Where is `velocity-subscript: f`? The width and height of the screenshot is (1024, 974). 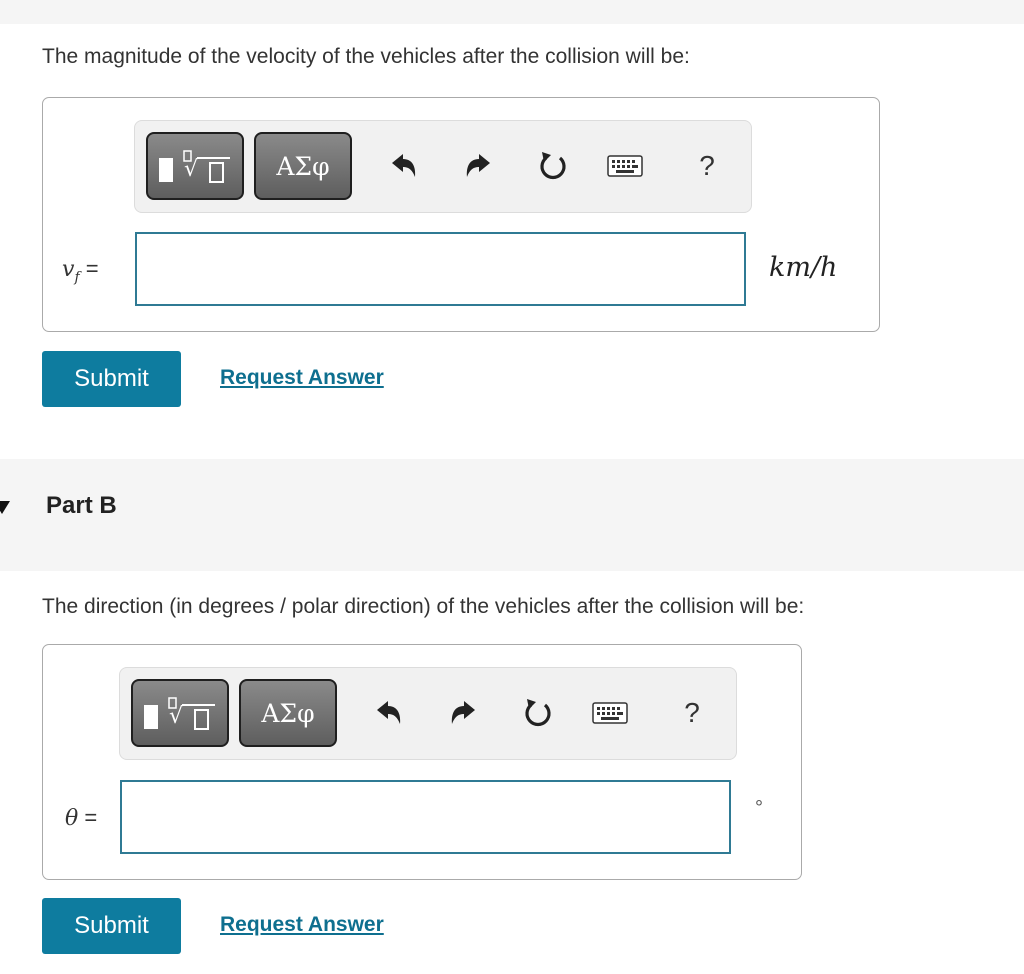
velocity-subscript: f is located at coordinates (77, 277).